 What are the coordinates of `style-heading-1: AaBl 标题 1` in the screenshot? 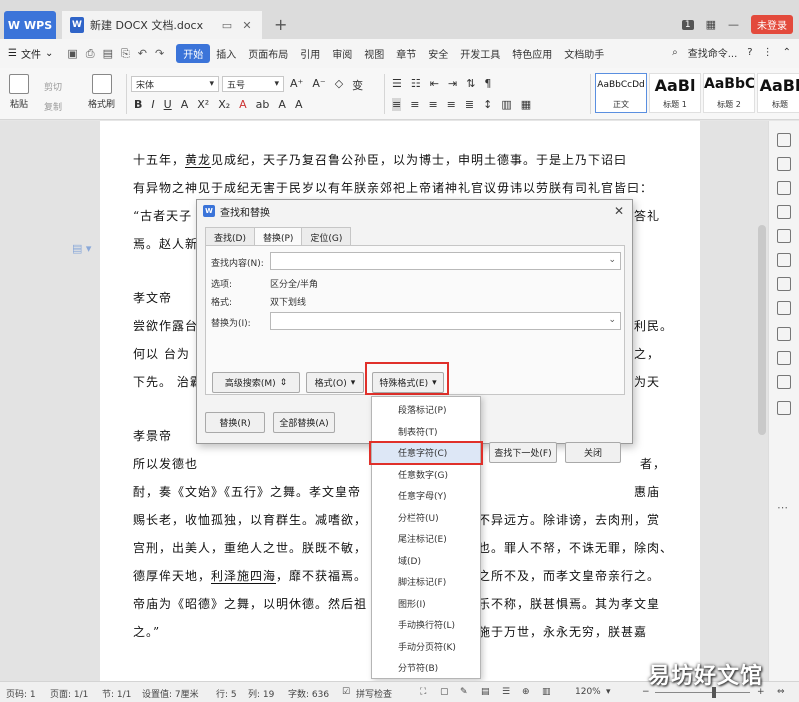 It's located at (675, 93).